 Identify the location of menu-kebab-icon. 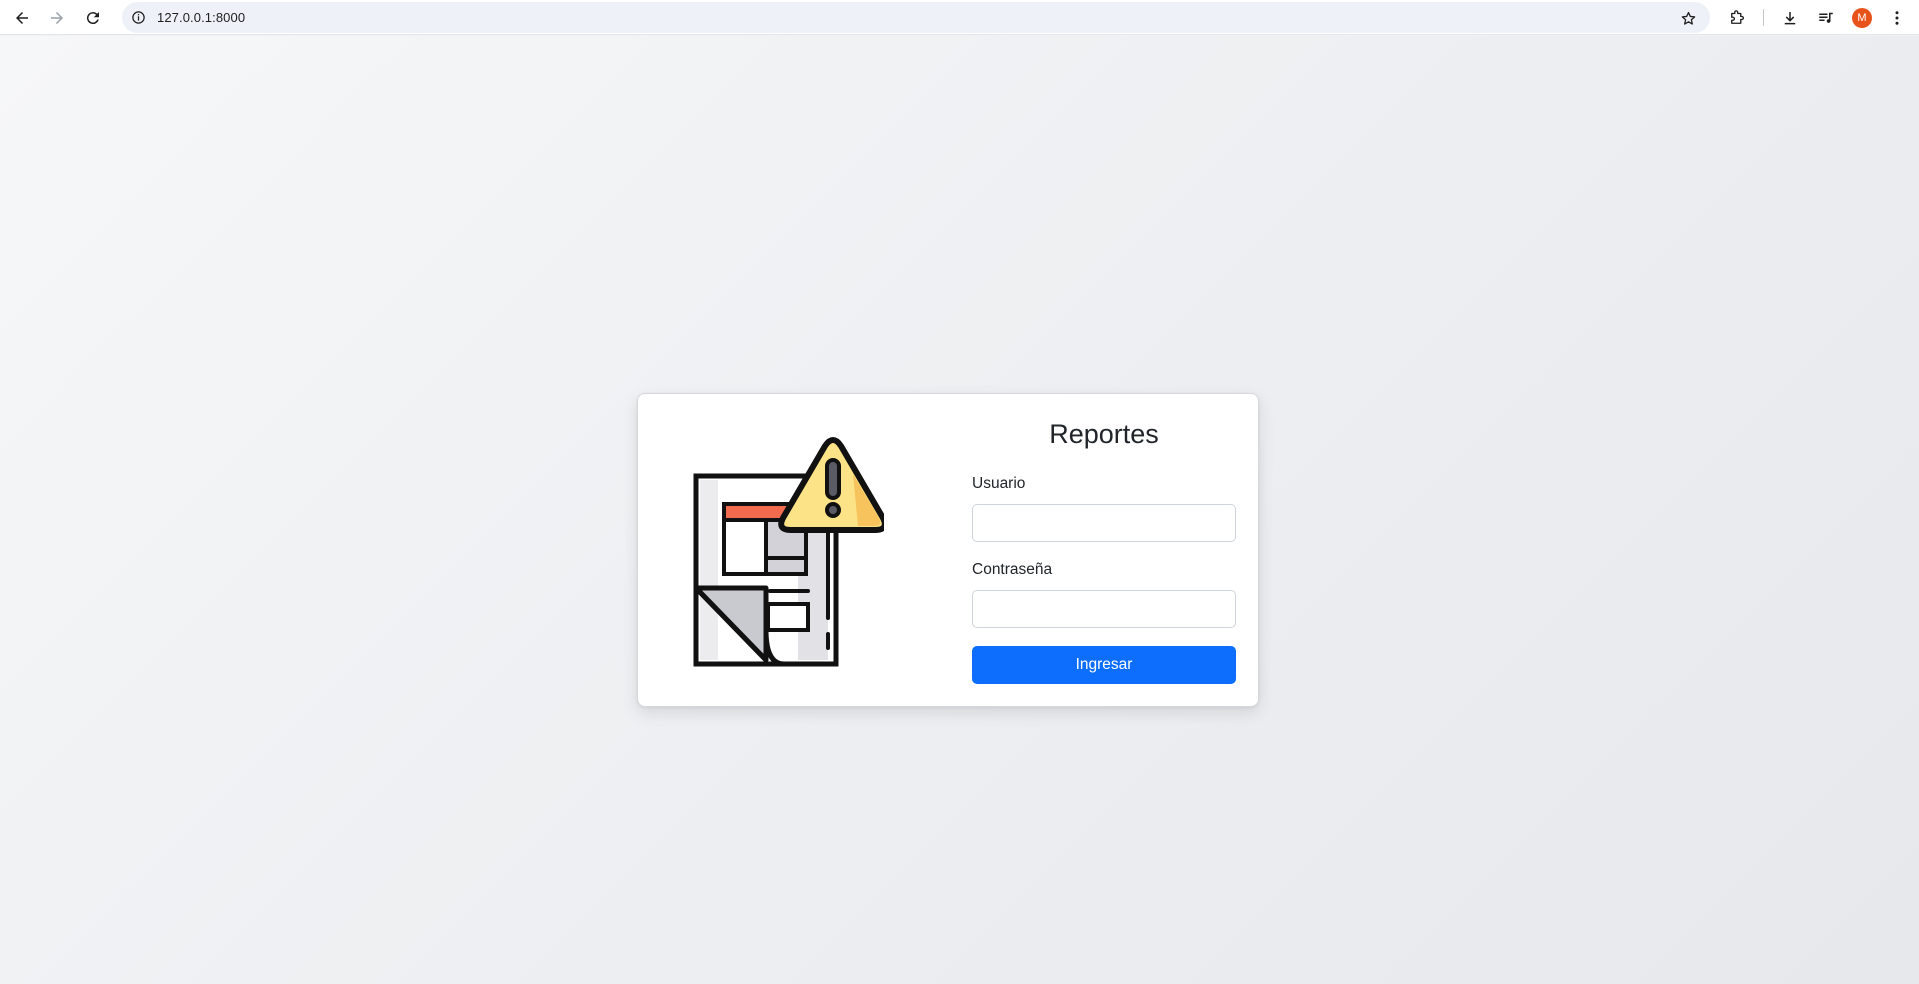
(1897, 18).